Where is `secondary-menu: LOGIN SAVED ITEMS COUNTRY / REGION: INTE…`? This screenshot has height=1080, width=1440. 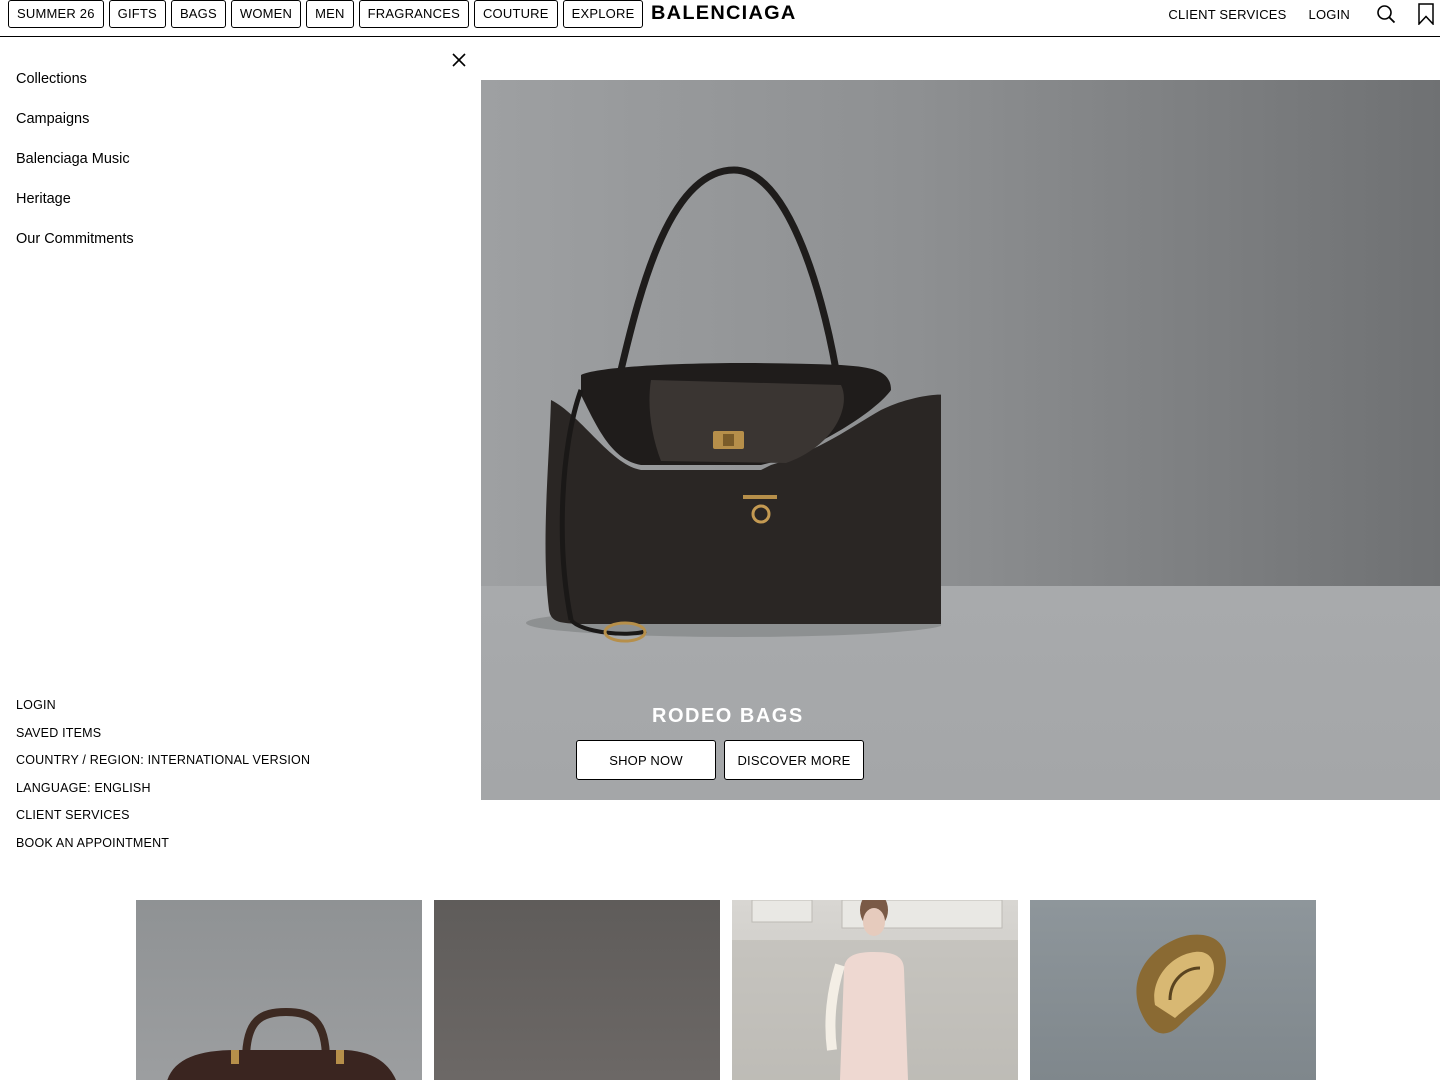 secondary-menu: LOGIN SAVED ITEMS COUNTRY / REGION: INTE… is located at coordinates (163, 780).